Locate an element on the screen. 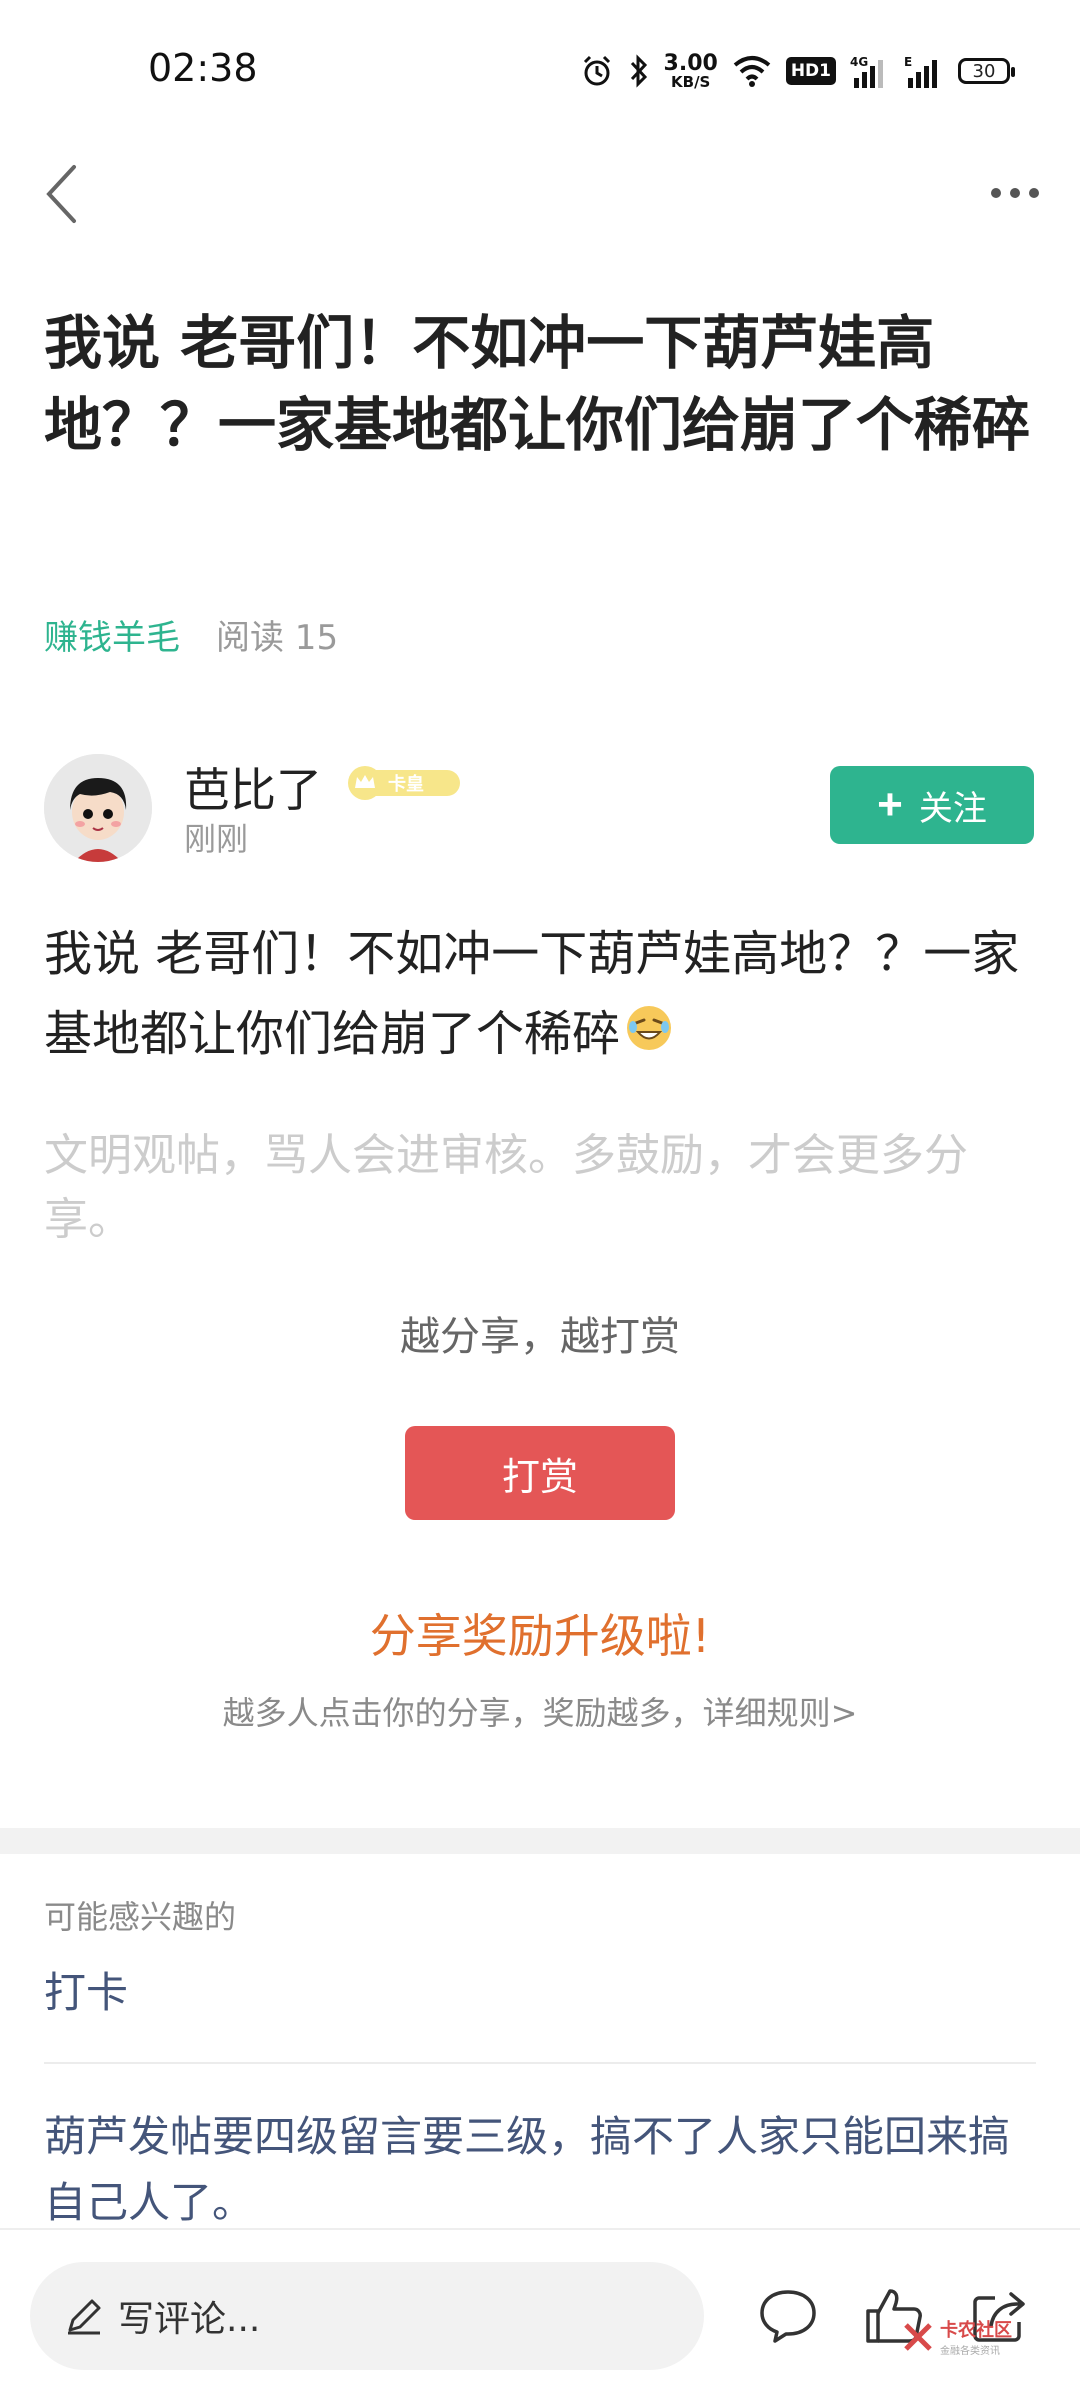  follow-button: + 关注 is located at coordinates (932, 805).